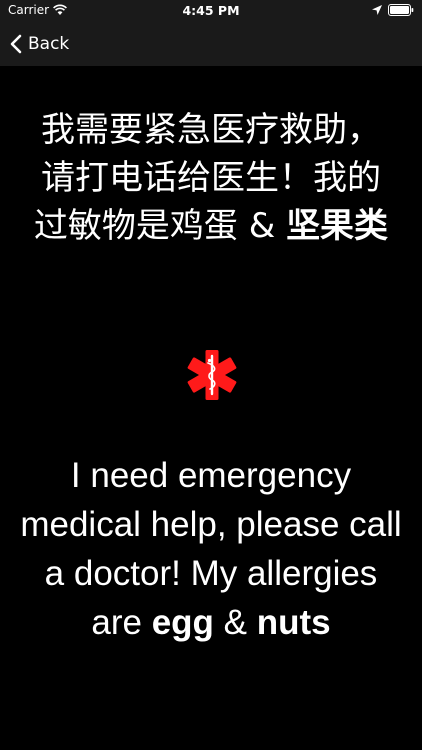  Describe the element at coordinates (16, 44) in the screenshot. I see `chevron-left-icon` at that location.